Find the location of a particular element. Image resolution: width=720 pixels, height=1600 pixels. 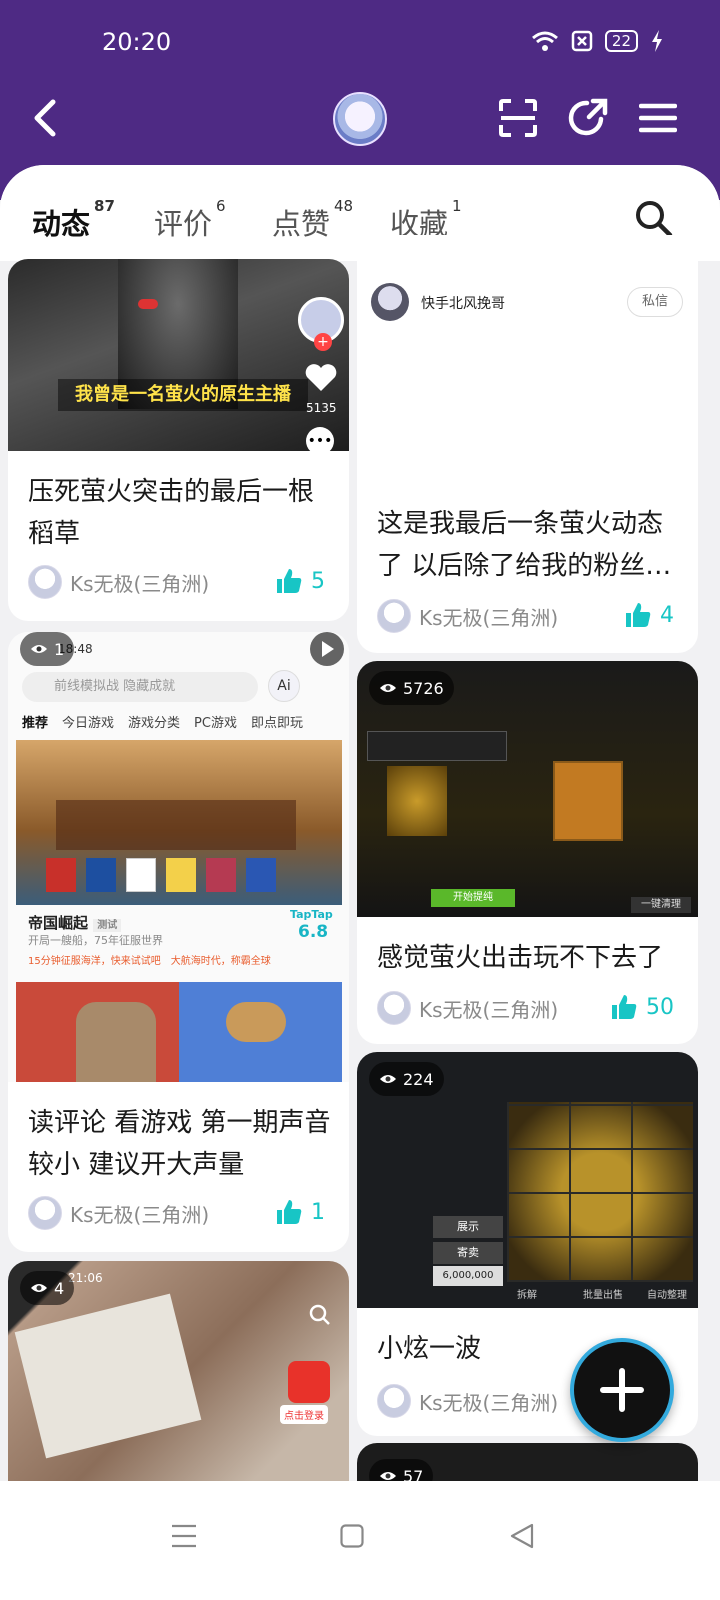

cartoon-soldier is located at coordinates (116, 1042).